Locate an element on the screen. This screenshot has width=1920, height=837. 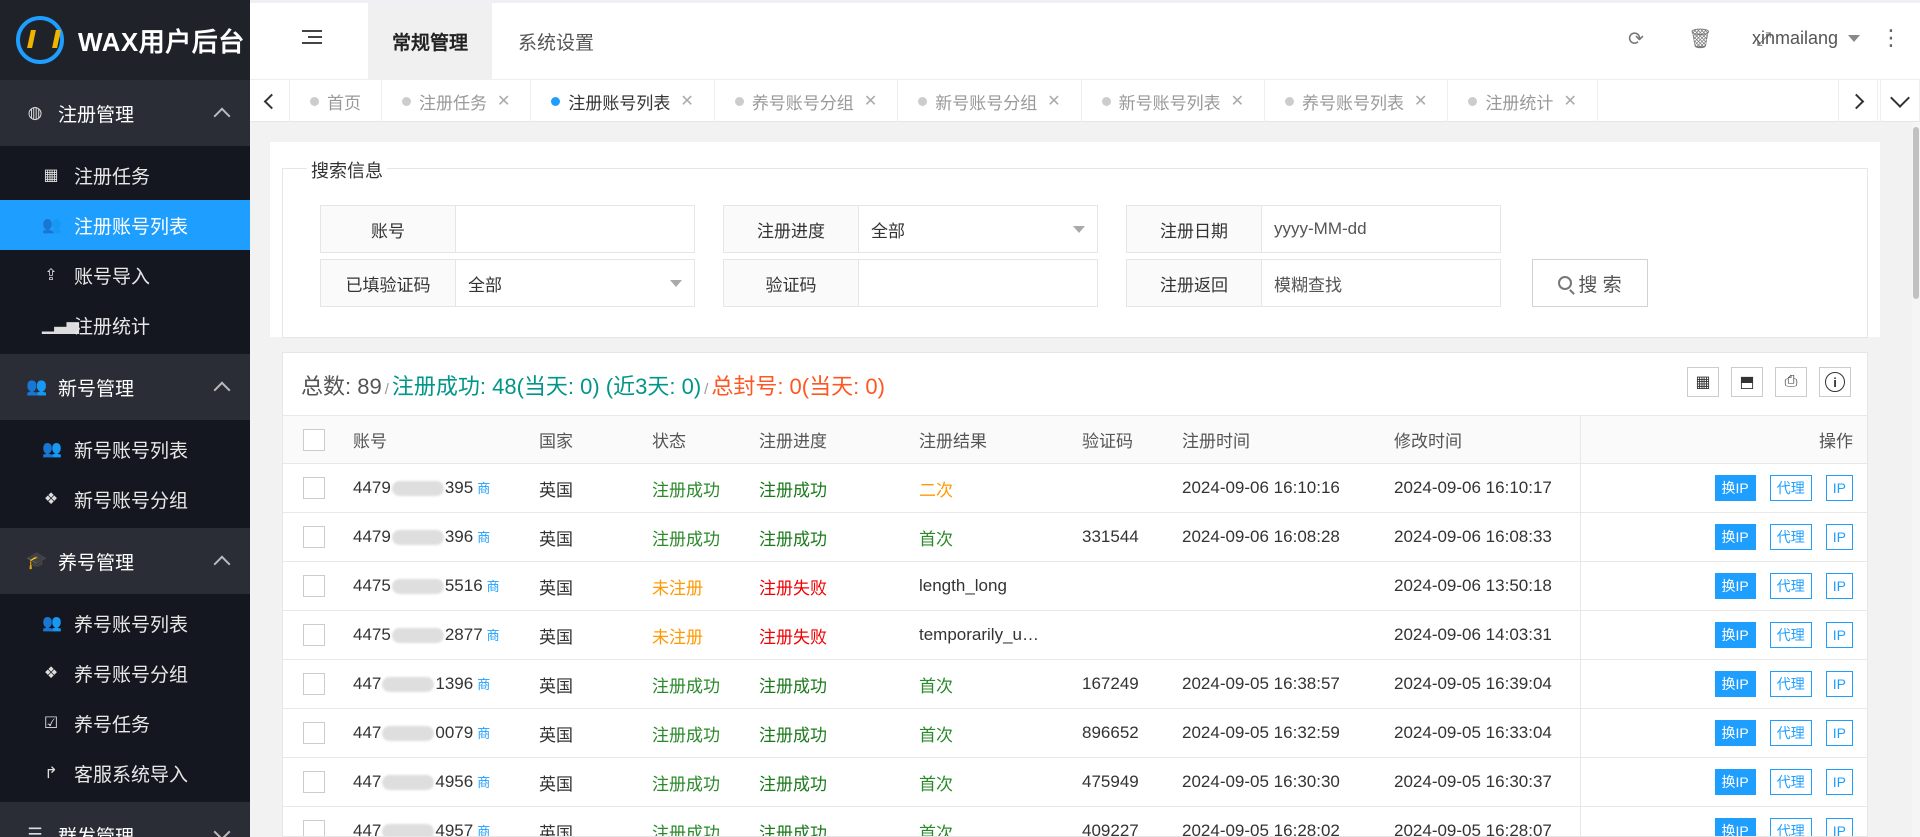
th-mod-time: 修改时间 is located at coordinates (1483, 439).